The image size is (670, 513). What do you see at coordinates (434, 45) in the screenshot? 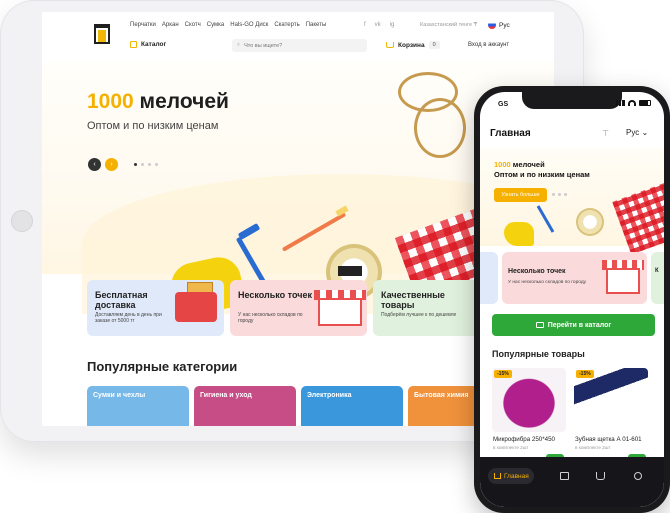
I see `cart-count-badge: 0` at bounding box center [434, 45].